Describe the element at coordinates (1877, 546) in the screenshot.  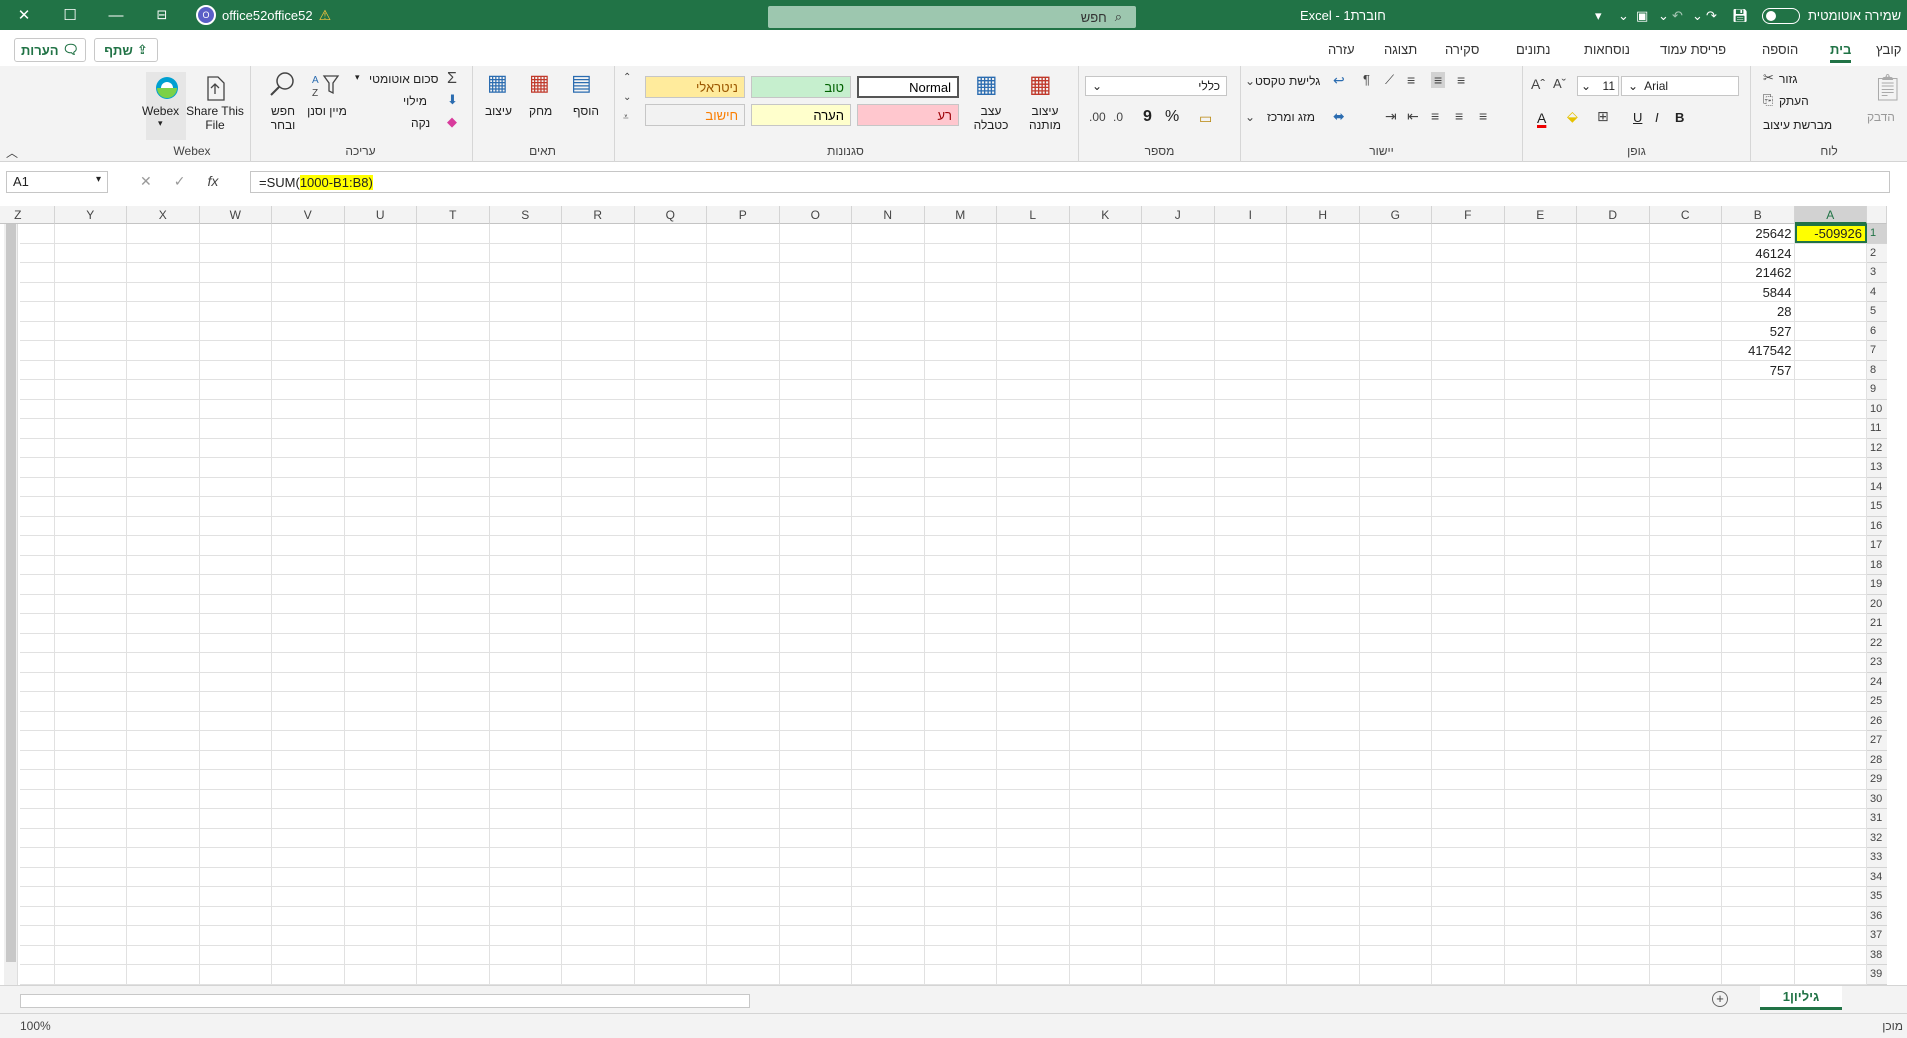
I see `row-header-17: 17` at that location.